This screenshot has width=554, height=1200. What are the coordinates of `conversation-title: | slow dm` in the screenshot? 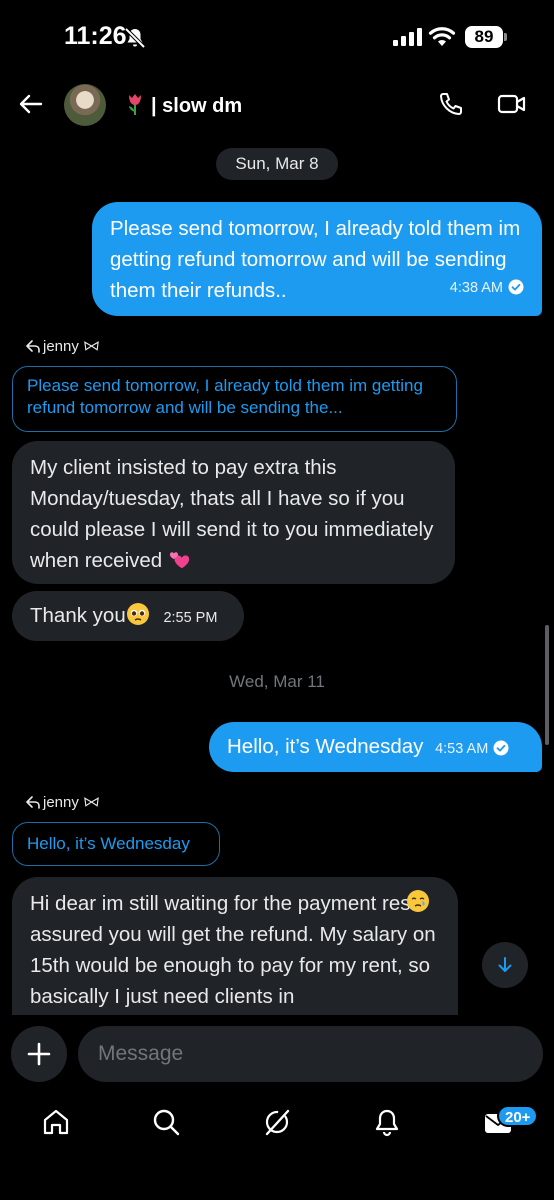 It's located at (182, 105).